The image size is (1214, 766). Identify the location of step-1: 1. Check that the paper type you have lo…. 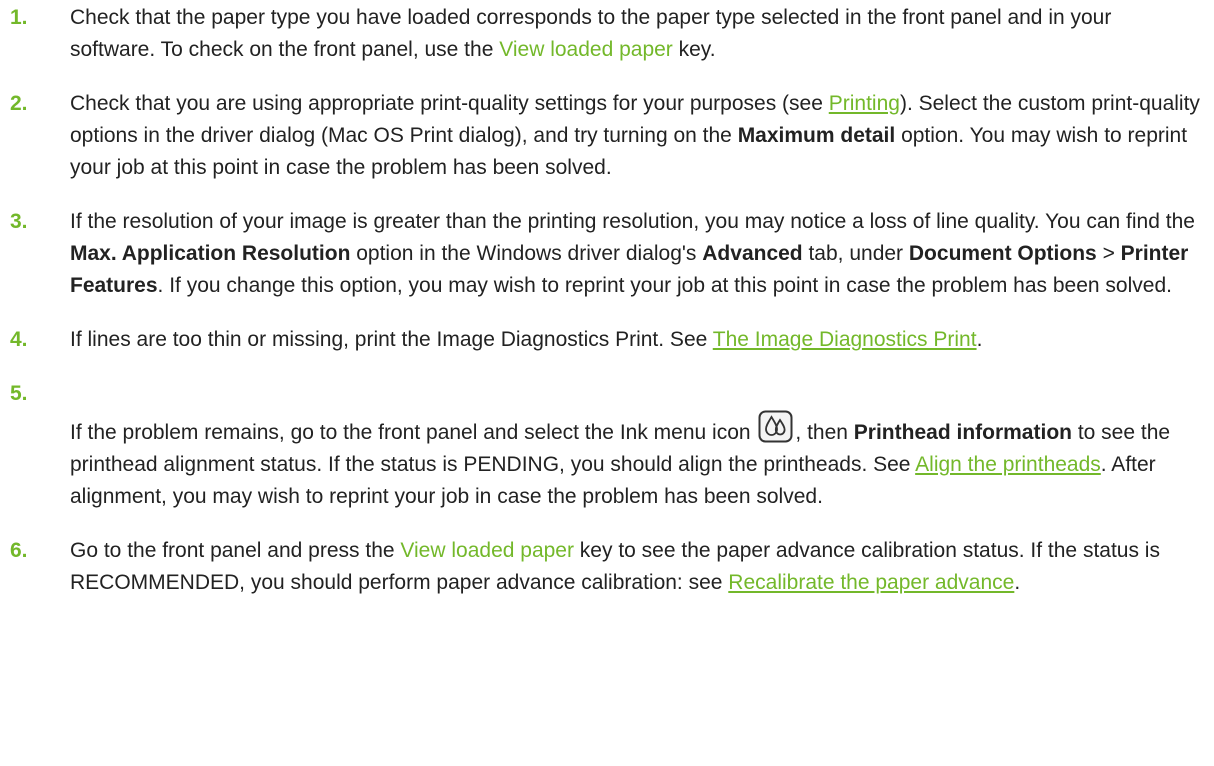
(607, 34).